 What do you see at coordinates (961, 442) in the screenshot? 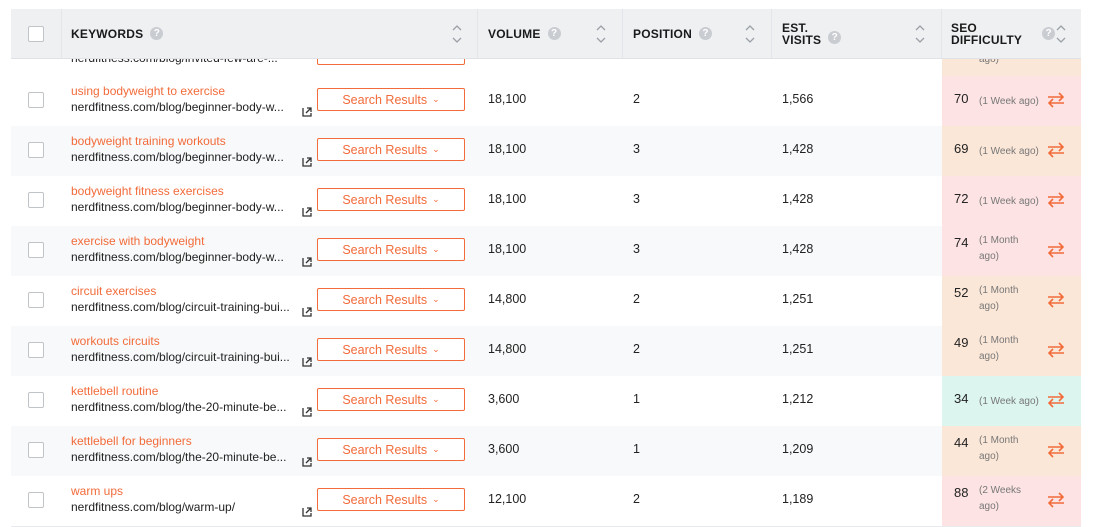
I see `difficulty-score: 44` at bounding box center [961, 442].